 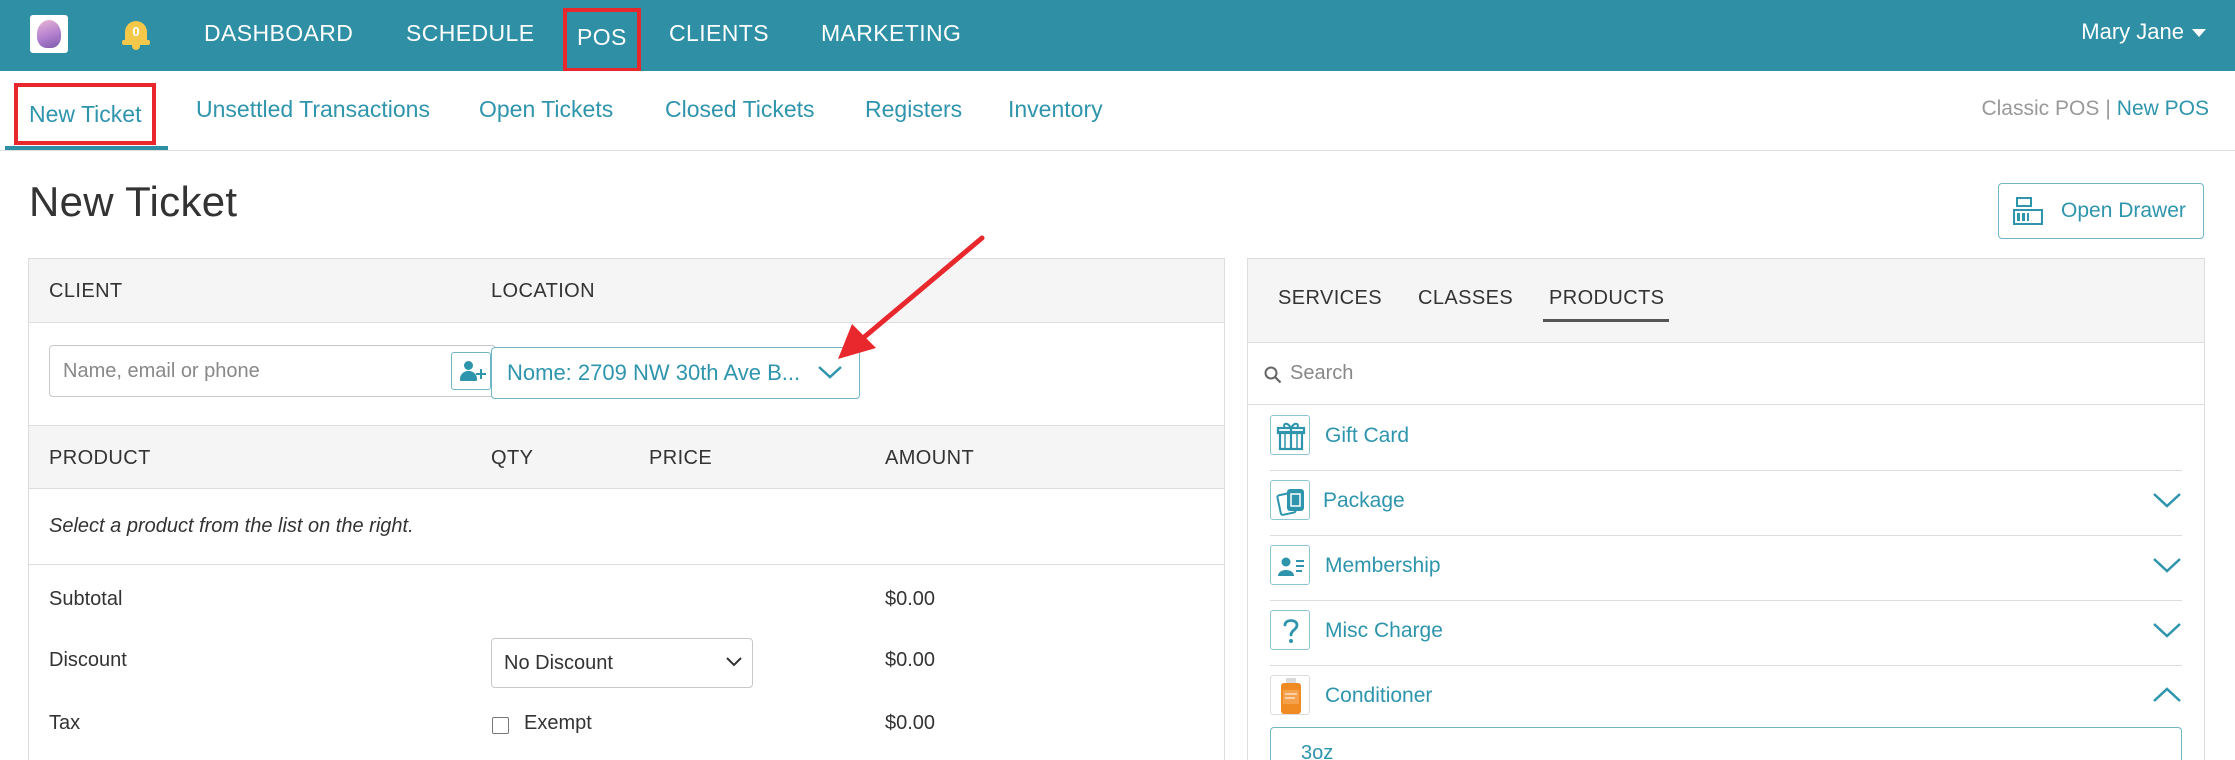 I want to click on subnav-new-ticket: New Ticket, so click(x=85, y=114).